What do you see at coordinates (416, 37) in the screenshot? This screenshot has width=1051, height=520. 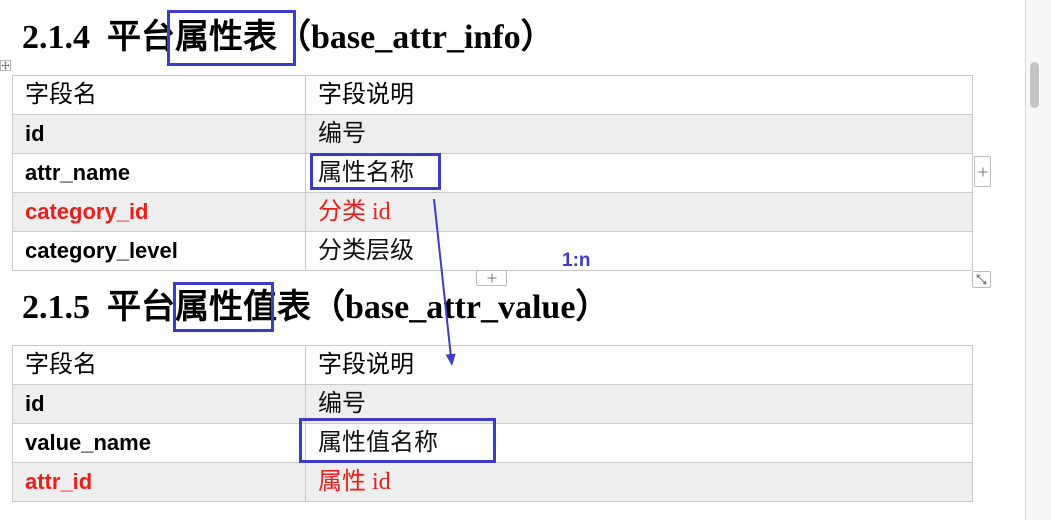 I see `heading-suffix: （base_attr_info）` at bounding box center [416, 37].